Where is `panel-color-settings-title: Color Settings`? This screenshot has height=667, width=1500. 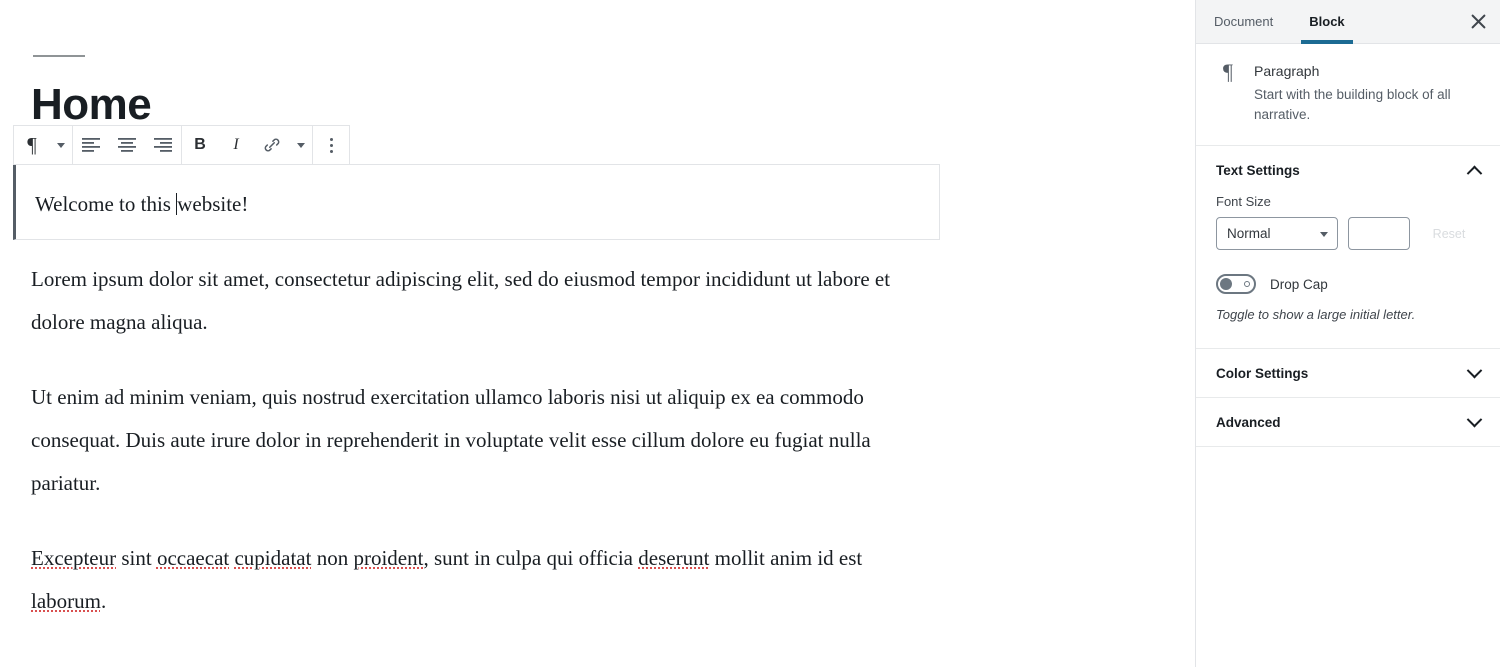
panel-color-settings-title: Color Settings is located at coordinates (1262, 373).